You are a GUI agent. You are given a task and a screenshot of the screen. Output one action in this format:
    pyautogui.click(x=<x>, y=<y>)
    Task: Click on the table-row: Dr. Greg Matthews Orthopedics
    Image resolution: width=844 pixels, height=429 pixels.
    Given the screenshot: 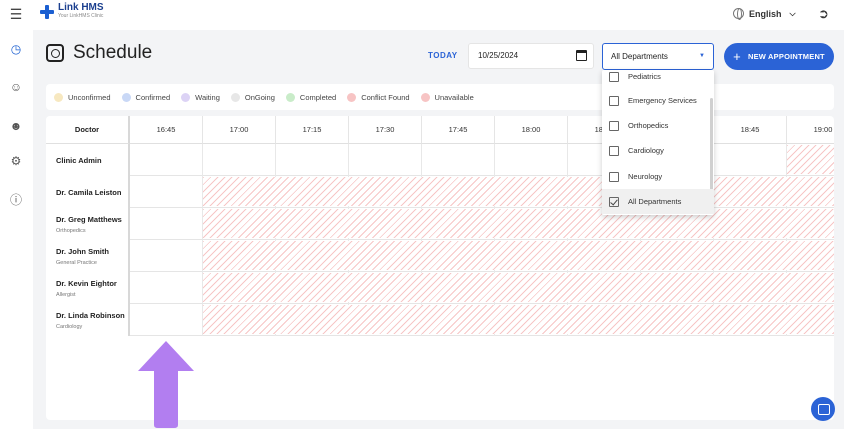 What is the action you would take?
    pyautogui.click(x=440, y=224)
    